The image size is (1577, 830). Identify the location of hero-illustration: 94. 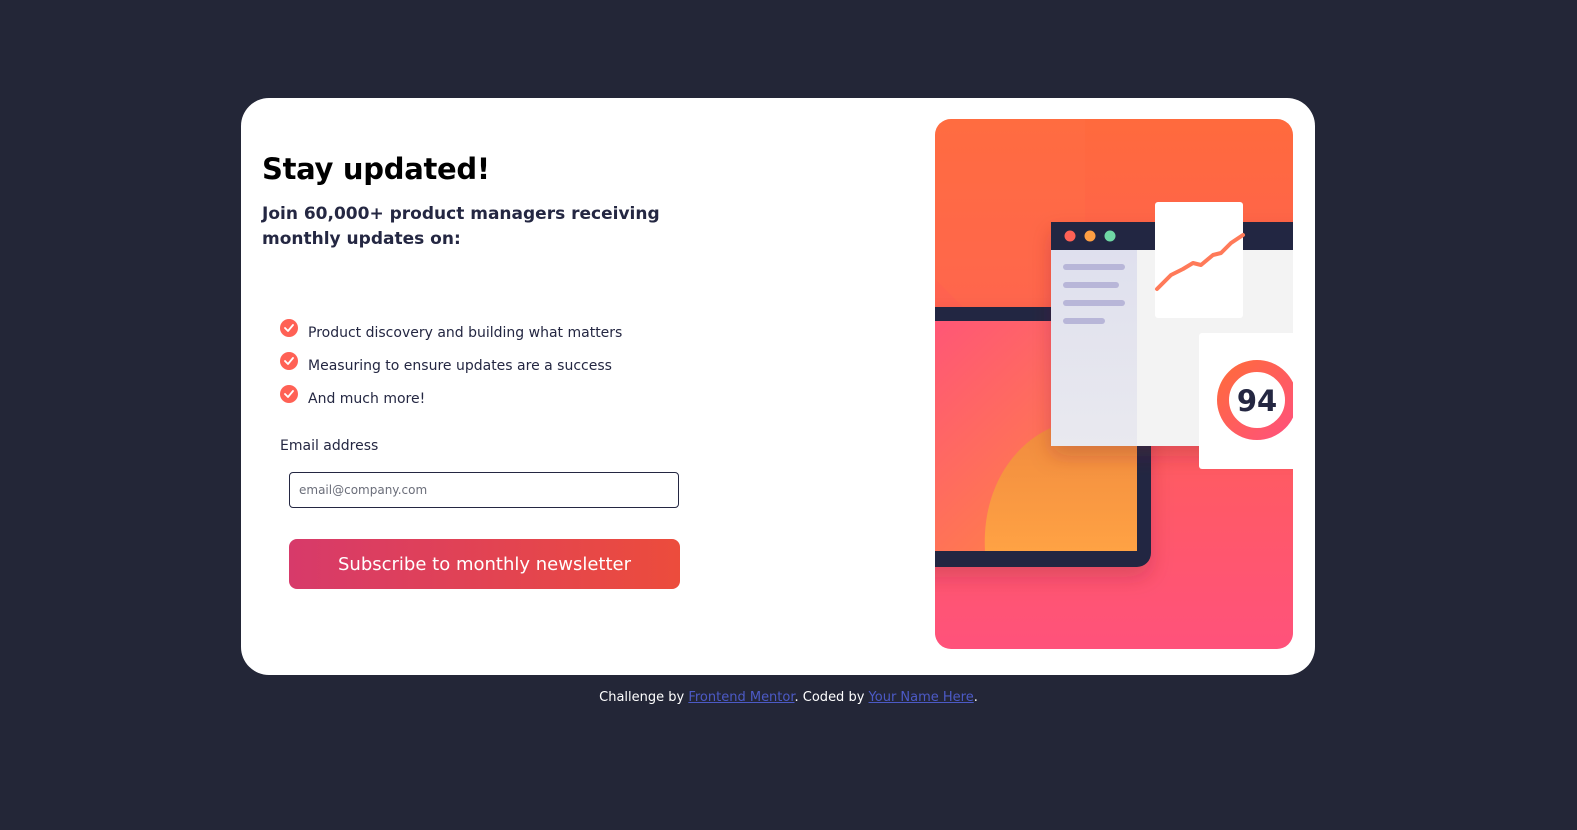
(1114, 384).